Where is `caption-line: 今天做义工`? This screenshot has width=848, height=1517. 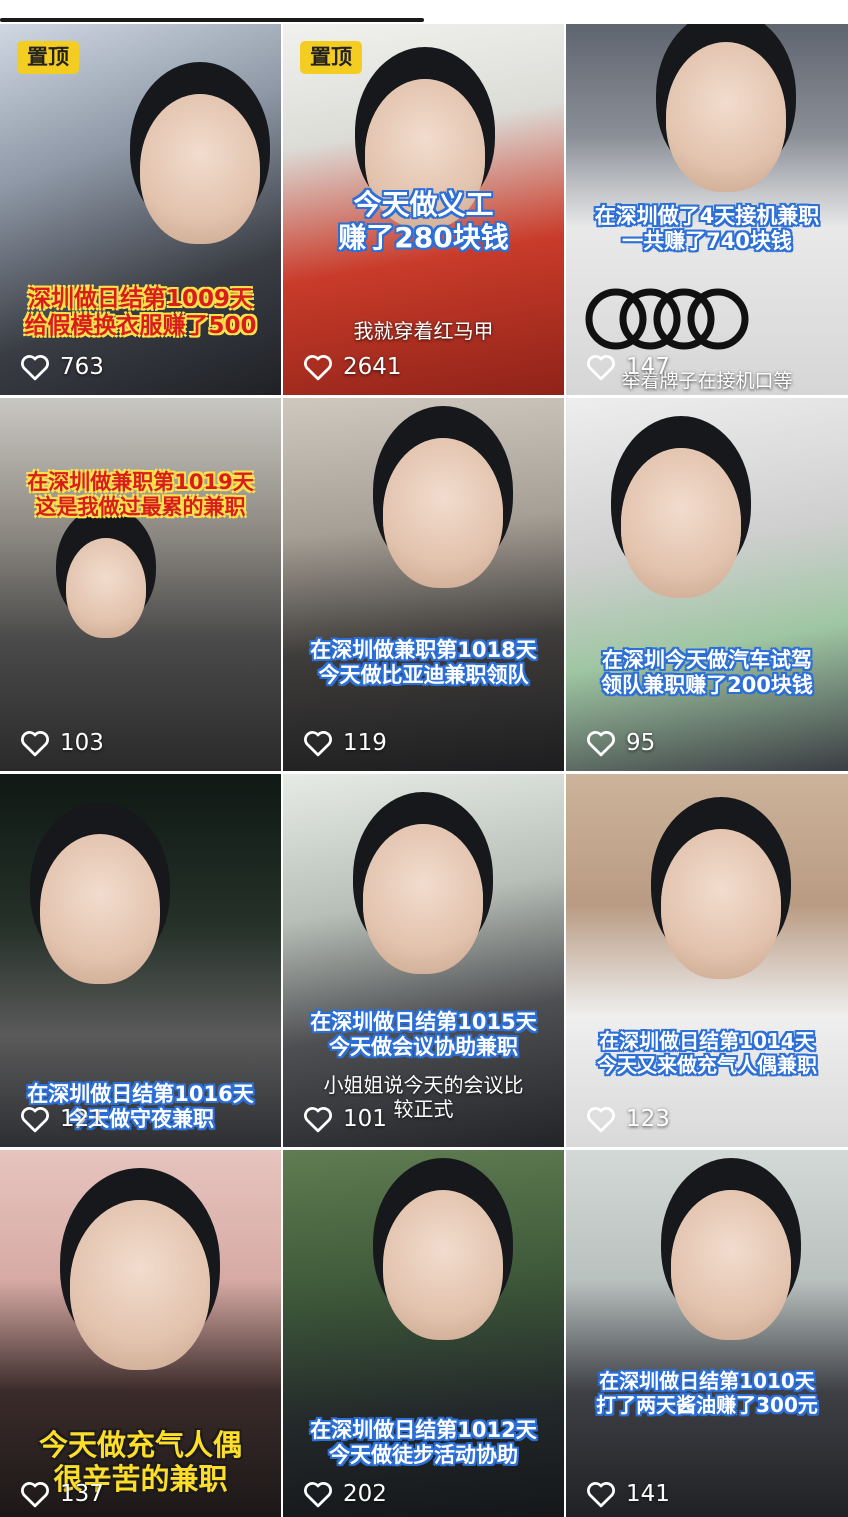
caption-line: 今天做义工 is located at coordinates (423, 204).